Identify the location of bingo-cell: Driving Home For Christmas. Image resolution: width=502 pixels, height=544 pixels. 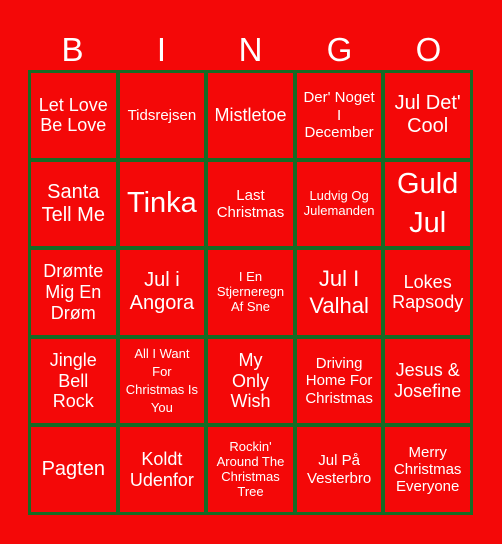
(339, 381).